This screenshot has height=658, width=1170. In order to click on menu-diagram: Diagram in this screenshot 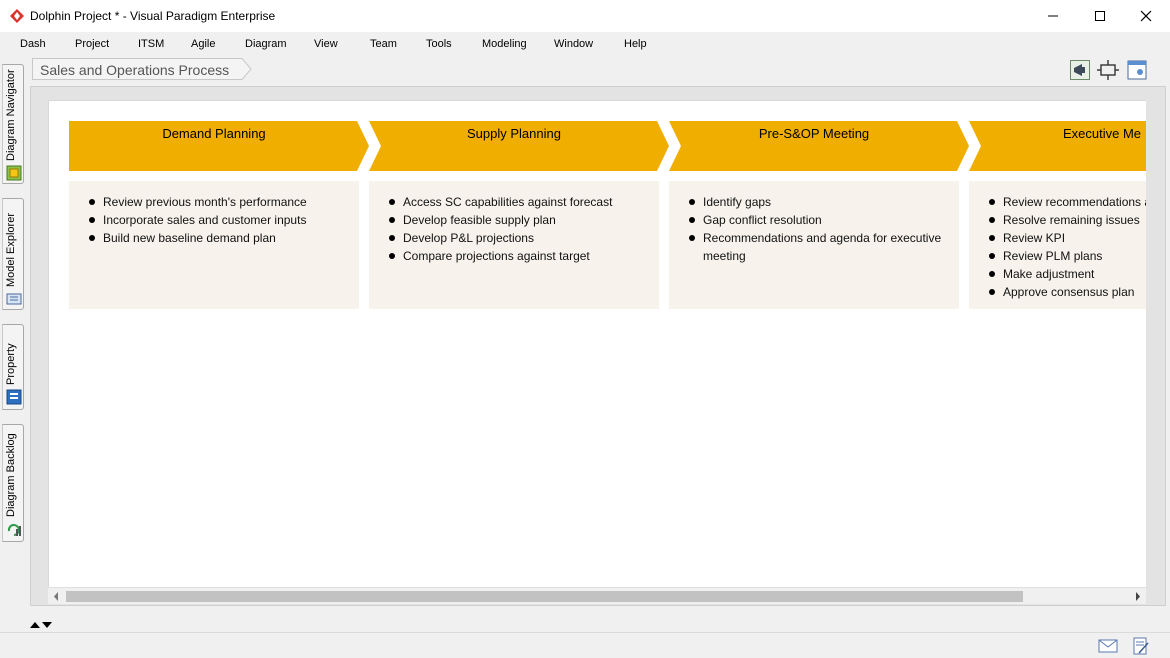, I will do `click(266, 44)`.